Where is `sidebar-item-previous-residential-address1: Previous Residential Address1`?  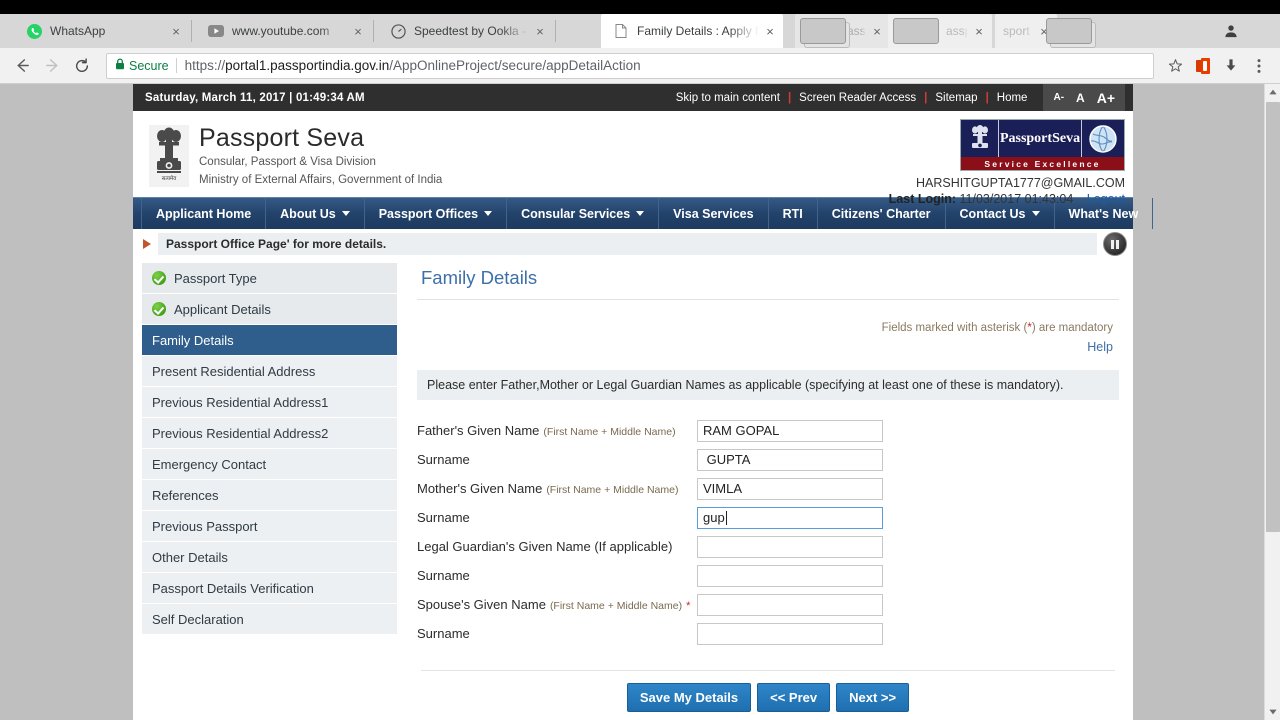
sidebar-item-previous-residential-address1: Previous Residential Address1 is located at coordinates (269, 402).